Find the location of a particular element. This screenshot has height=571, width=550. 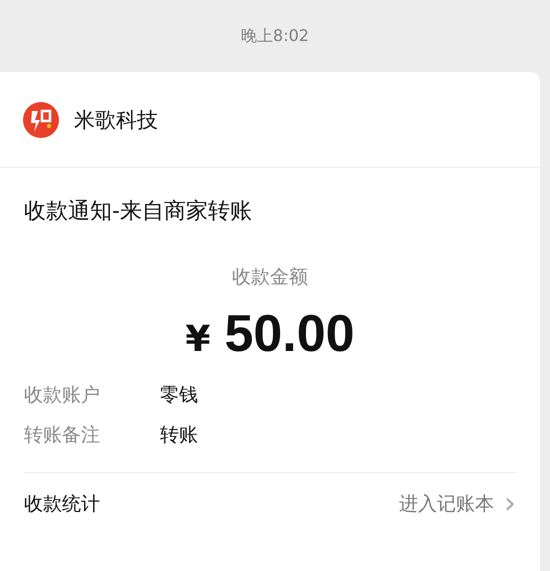

logo-icon is located at coordinates (41, 119).